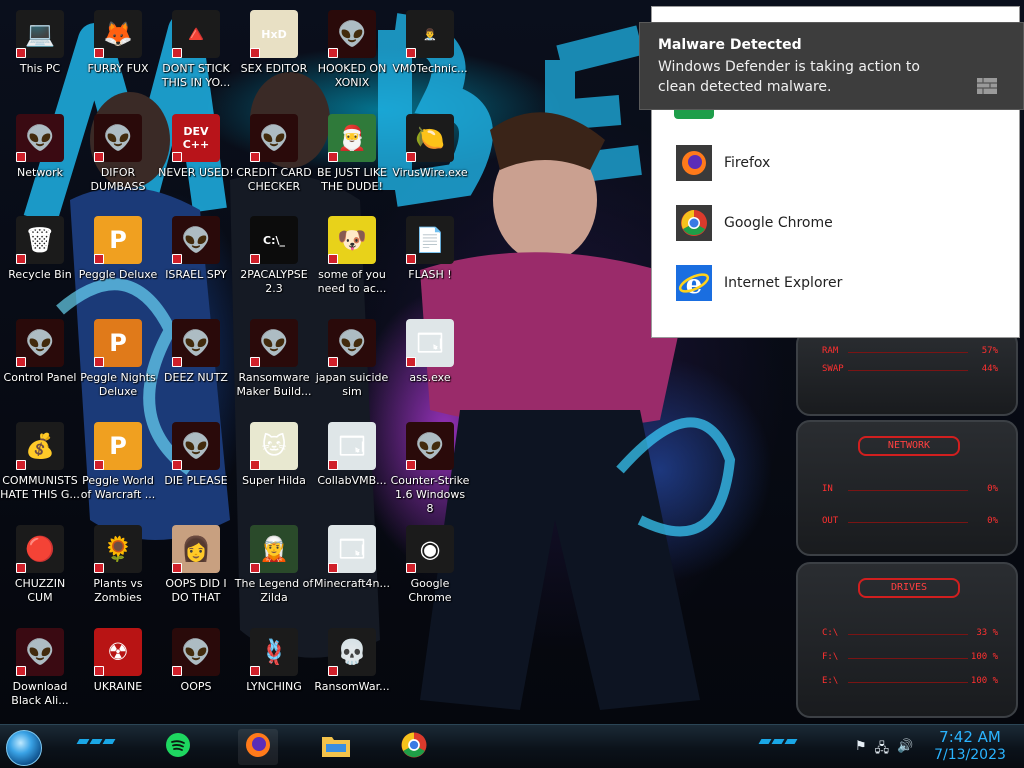 The image size is (1024, 768). Describe the element at coordinates (753, 223) in the screenshot. I see `jump-list-item-chrome: Google Chrome` at that location.